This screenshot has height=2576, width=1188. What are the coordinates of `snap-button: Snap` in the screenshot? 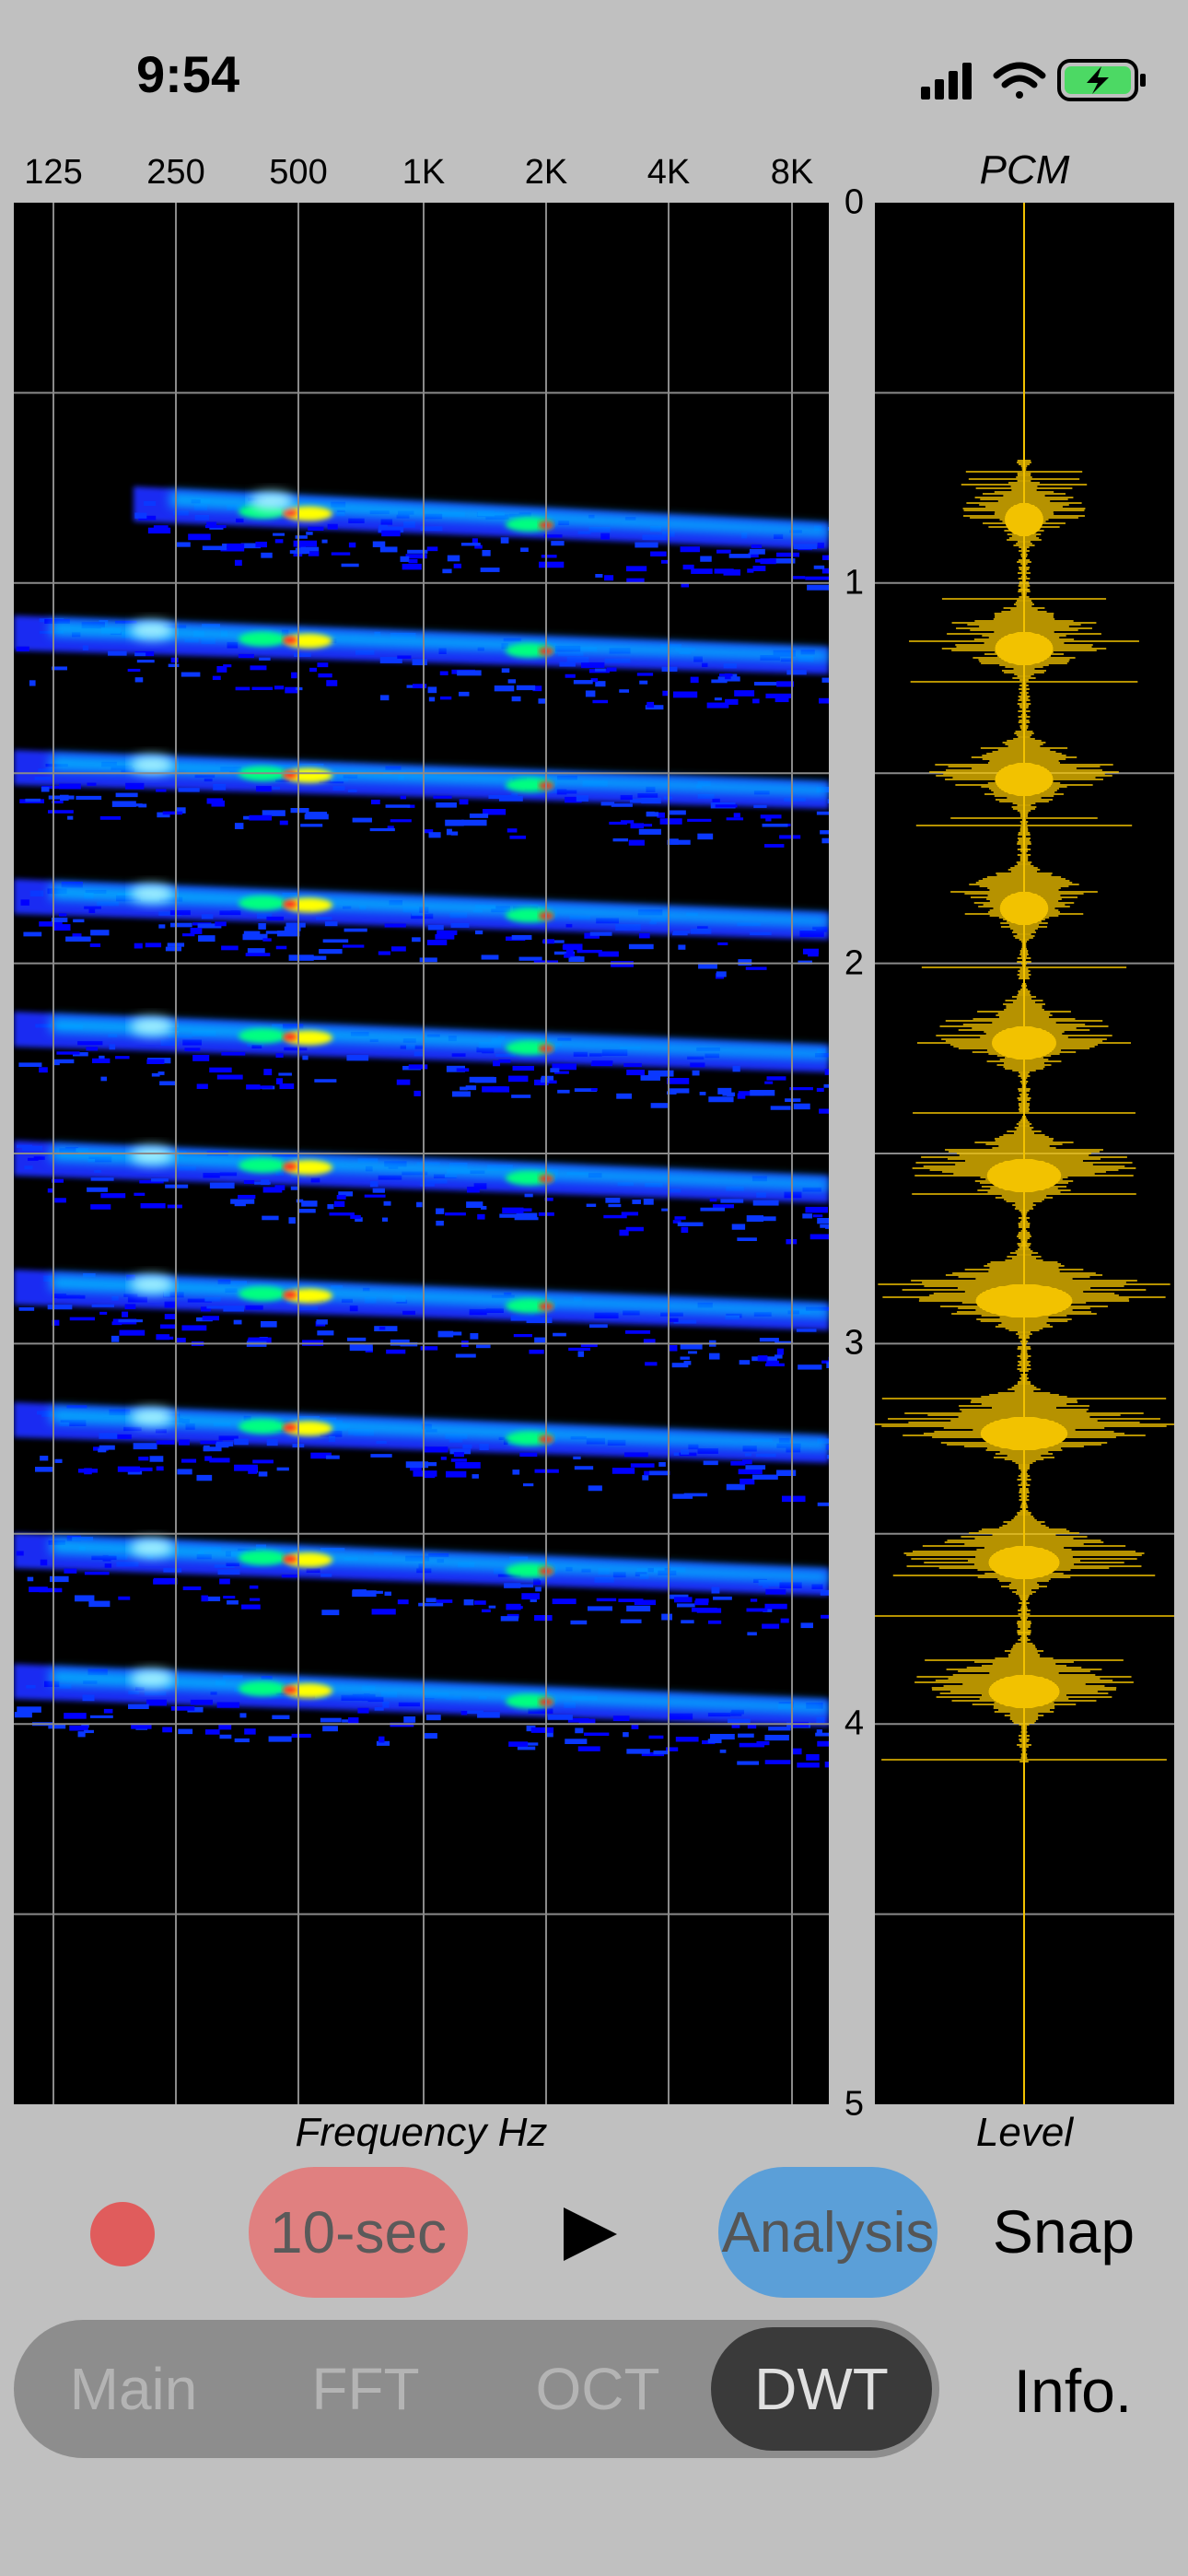 It's located at (1063, 2231).